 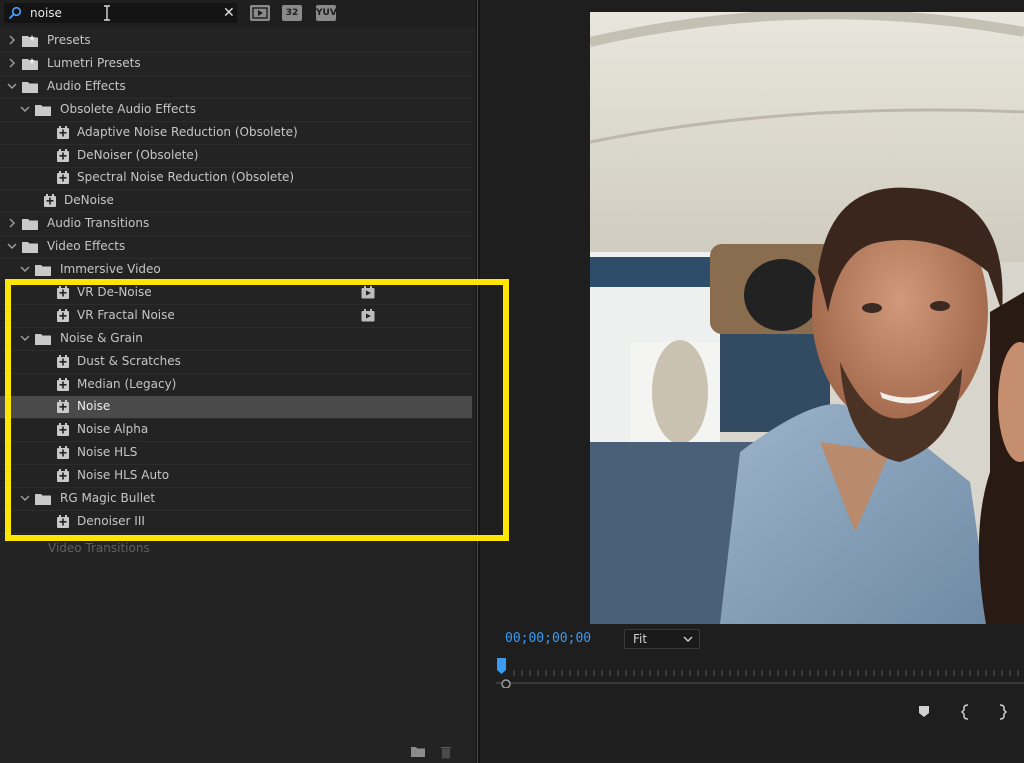 I want to click on marker-icon, so click(x=924, y=711).